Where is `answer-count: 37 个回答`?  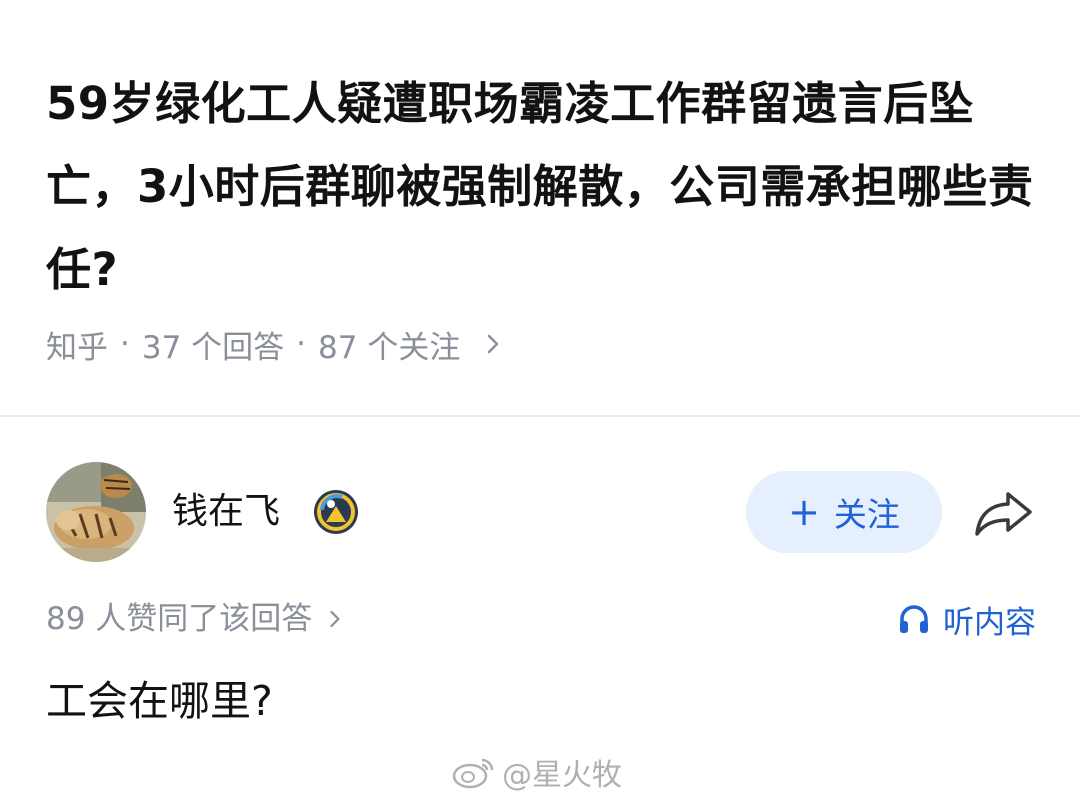
answer-count: 37 个回答 is located at coordinates (213, 347).